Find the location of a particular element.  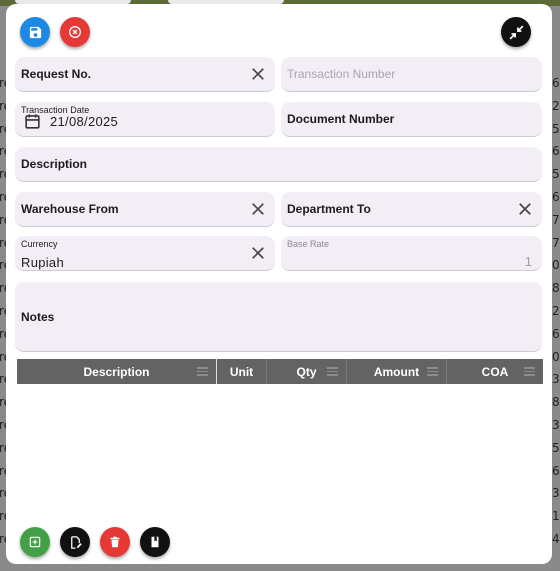

collapse-arrows-icon is located at coordinates (516, 32).